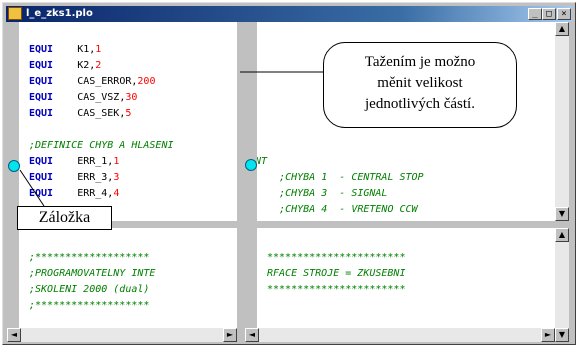  I want to click on callout-line: Tažením je možno, so click(420, 62).